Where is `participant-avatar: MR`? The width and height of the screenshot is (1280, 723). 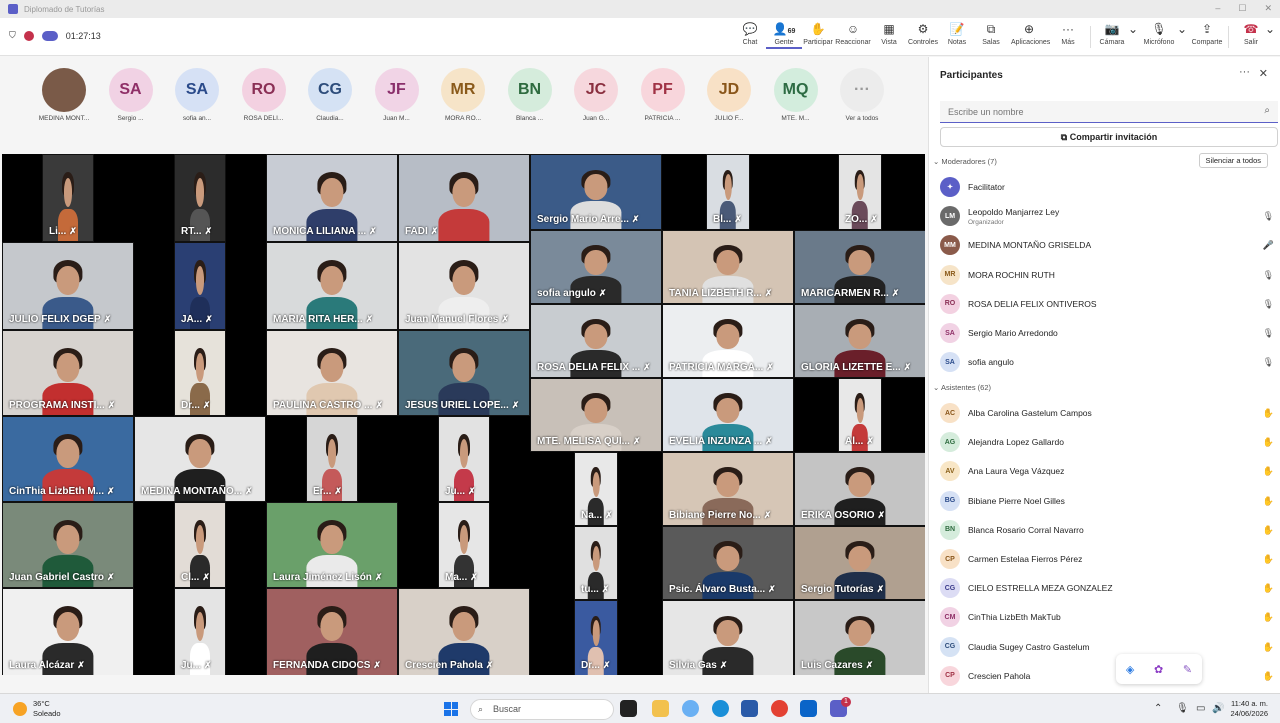
participant-avatar: MR is located at coordinates (463, 90).